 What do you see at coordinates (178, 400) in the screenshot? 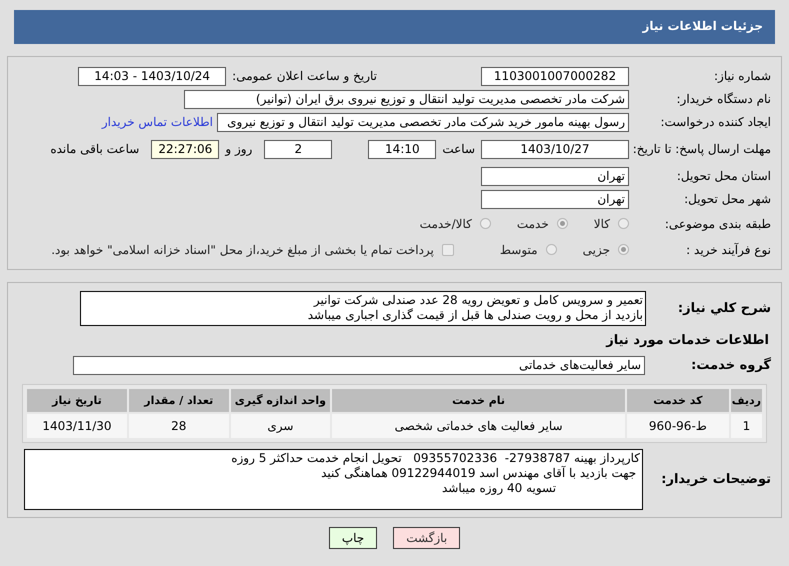
I see `column-header: تعداد / مقدار` at bounding box center [178, 400].